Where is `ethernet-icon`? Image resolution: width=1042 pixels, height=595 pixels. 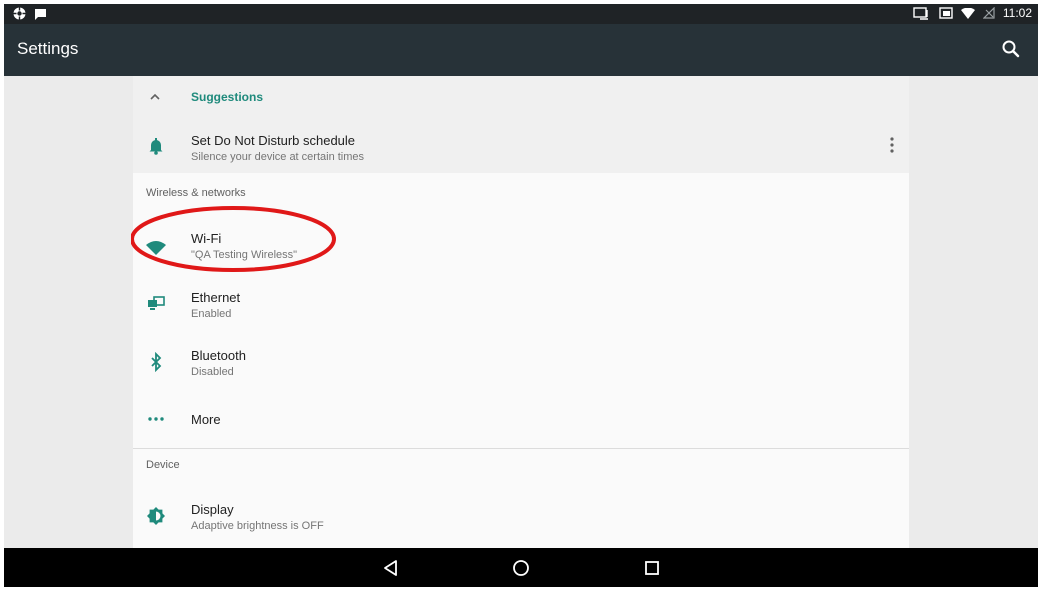 ethernet-icon is located at coordinates (156, 304).